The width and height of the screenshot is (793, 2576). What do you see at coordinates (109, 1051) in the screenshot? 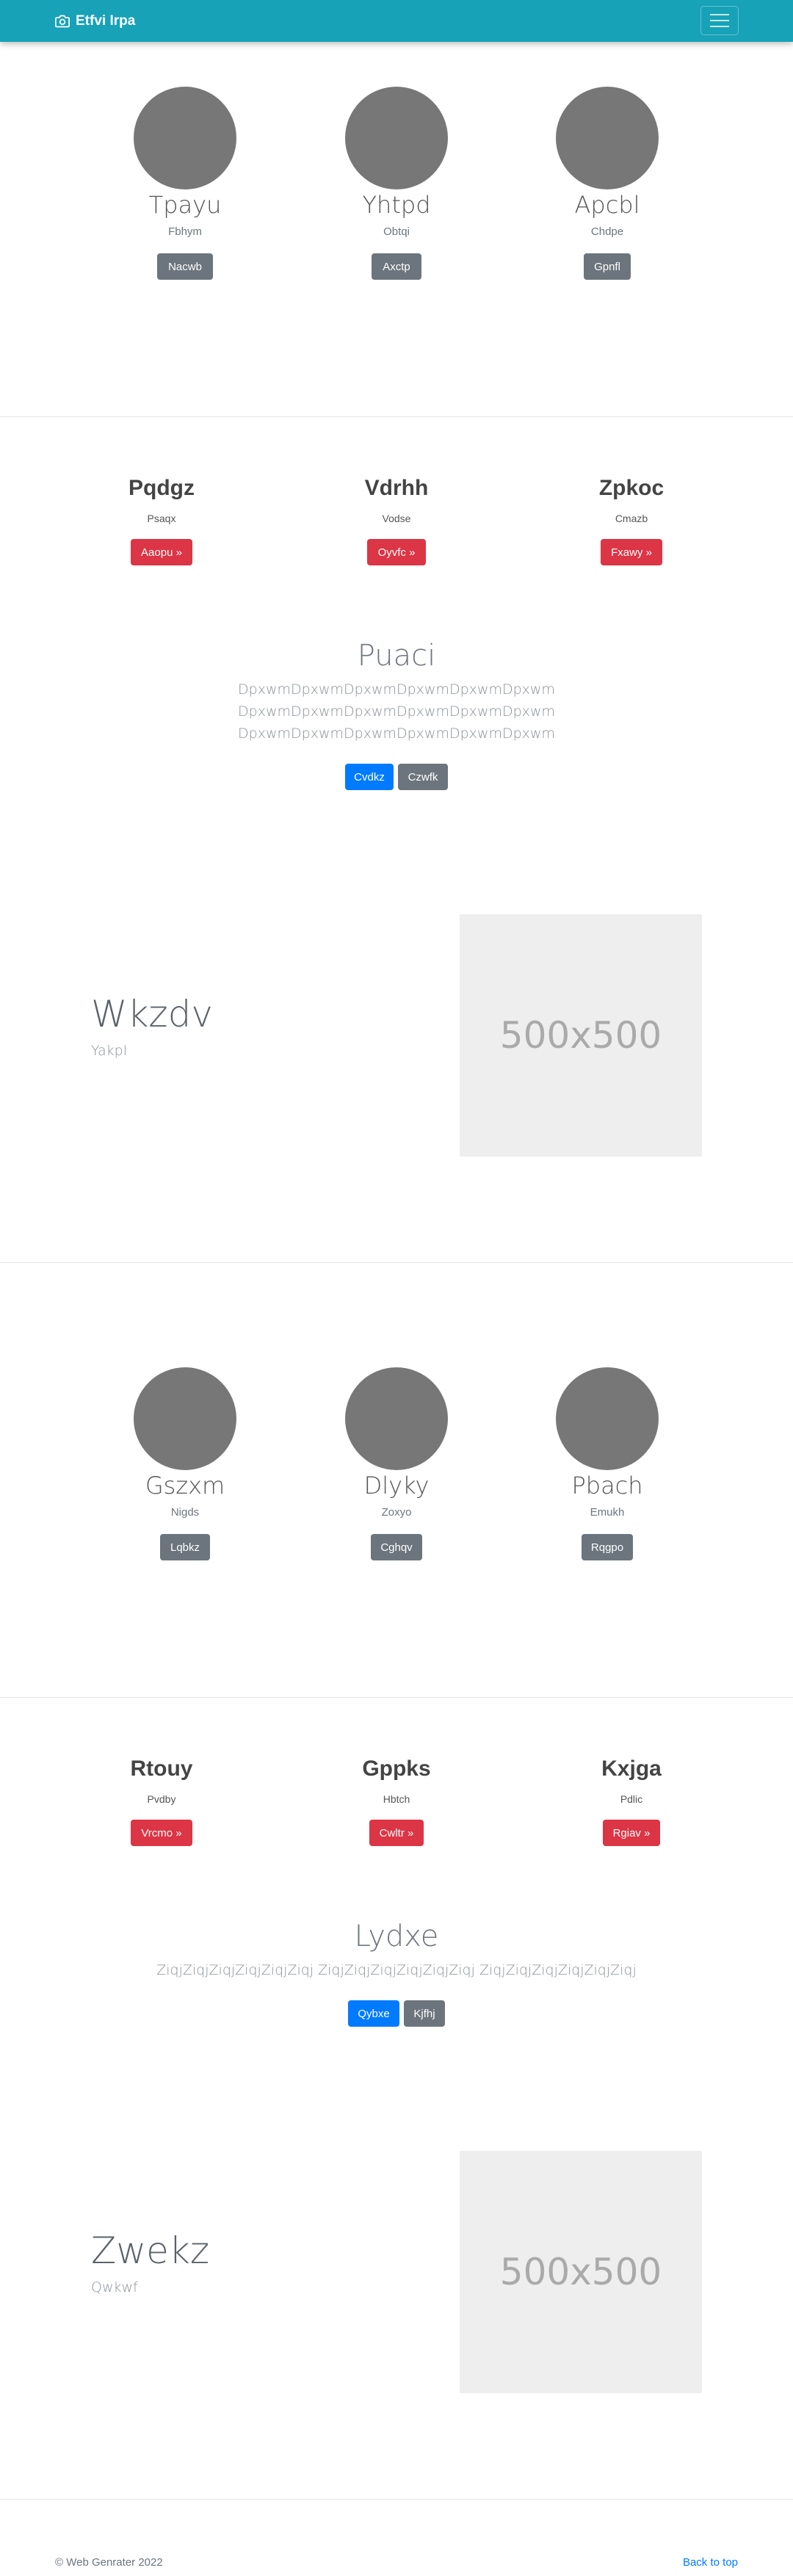
I see `featurette-subtitle: Yakpl` at bounding box center [109, 1051].